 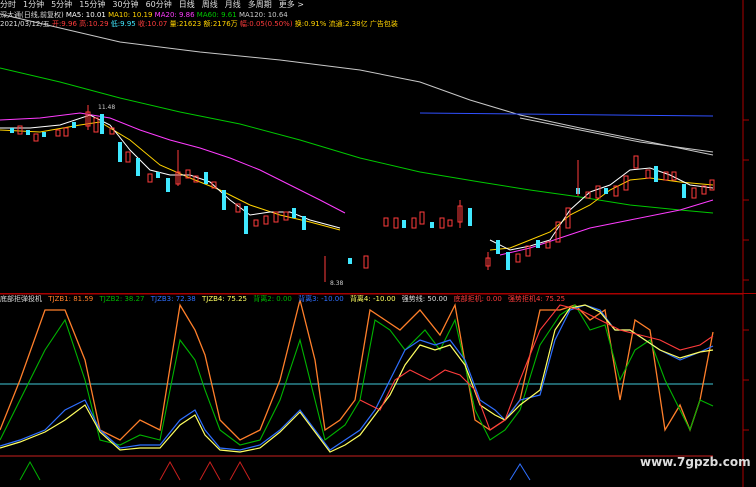 I want to click on ma-blue-line, so click(x=566, y=114).